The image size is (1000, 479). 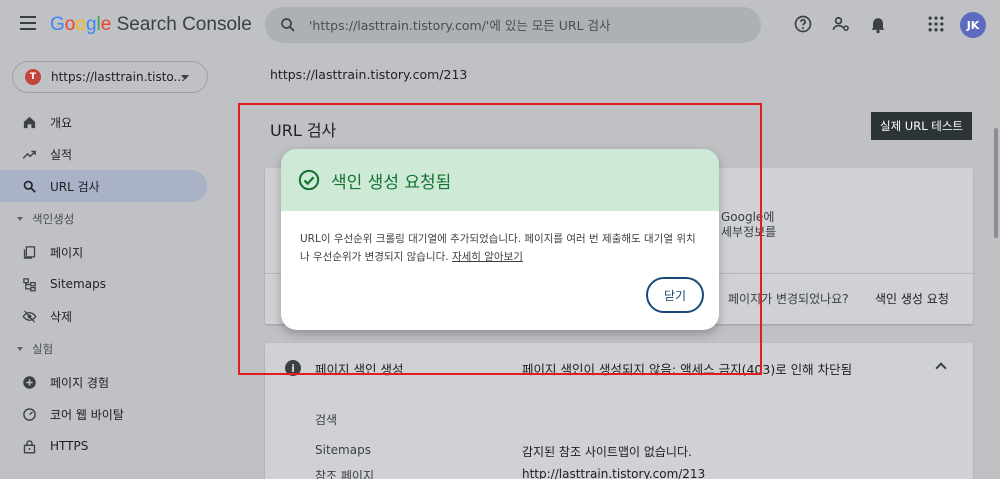 I want to click on app-logo: Google Search Console, so click(x=151, y=25).